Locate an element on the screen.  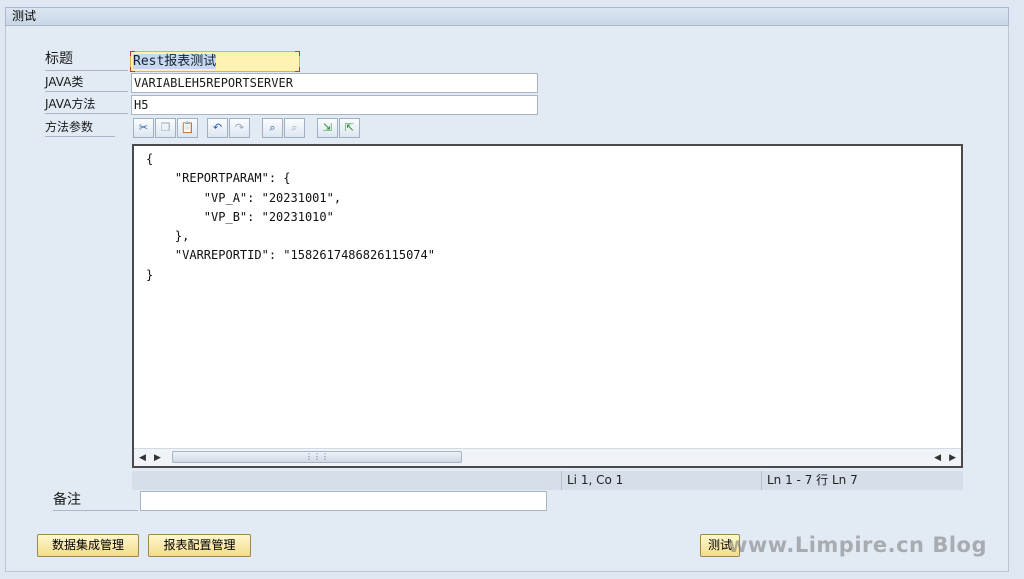
scrollbar-thumb: ⋮⋮⋮ is located at coordinates (317, 457).